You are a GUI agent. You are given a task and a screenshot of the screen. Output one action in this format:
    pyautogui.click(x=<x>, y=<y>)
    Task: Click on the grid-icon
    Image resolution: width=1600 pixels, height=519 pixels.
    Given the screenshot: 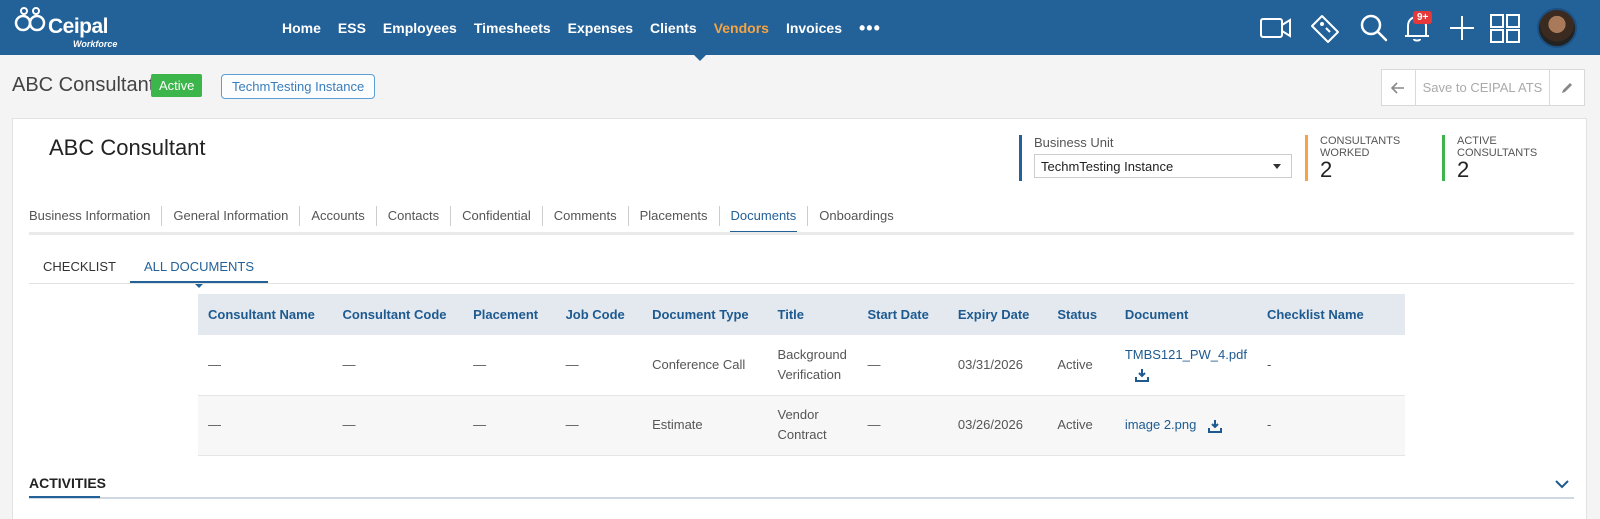 What is the action you would take?
    pyautogui.click(x=1505, y=28)
    